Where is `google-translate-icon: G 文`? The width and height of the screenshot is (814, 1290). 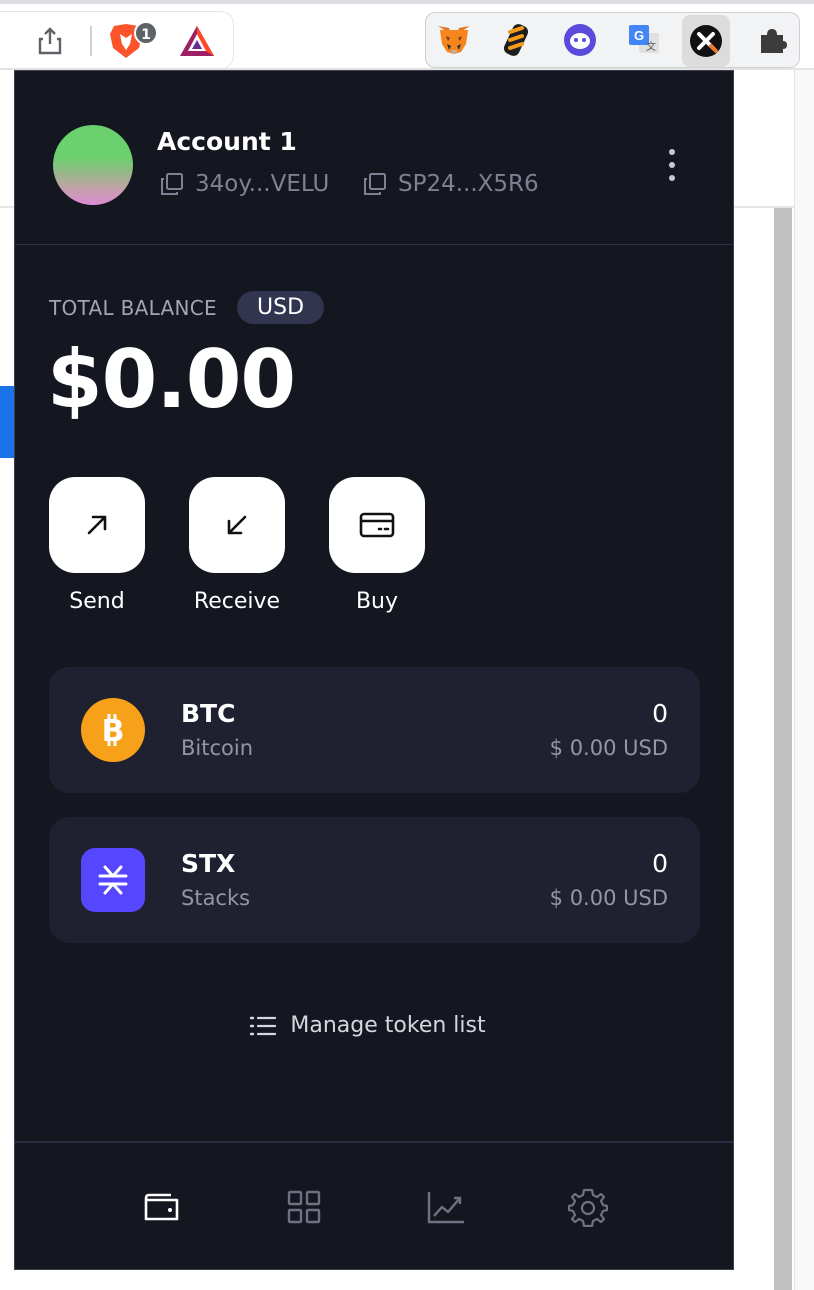
google-translate-icon: G 文 is located at coordinates (644, 40).